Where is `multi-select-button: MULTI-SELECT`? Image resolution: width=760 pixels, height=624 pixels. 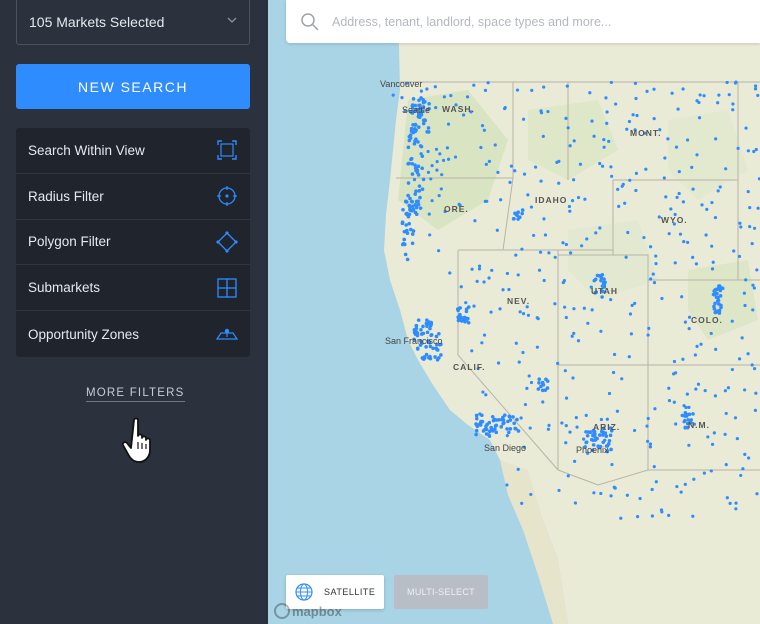 multi-select-button: MULTI-SELECT is located at coordinates (441, 592).